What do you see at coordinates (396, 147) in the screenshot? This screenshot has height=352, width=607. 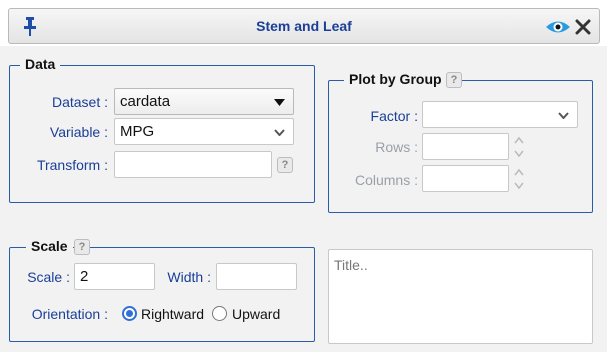 I see `rows-label: Rows :` at bounding box center [396, 147].